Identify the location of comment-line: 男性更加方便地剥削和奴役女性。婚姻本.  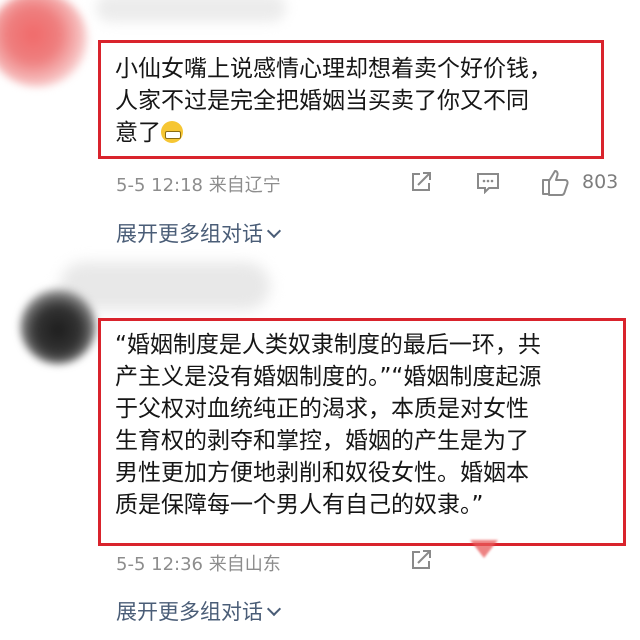
(322, 473).